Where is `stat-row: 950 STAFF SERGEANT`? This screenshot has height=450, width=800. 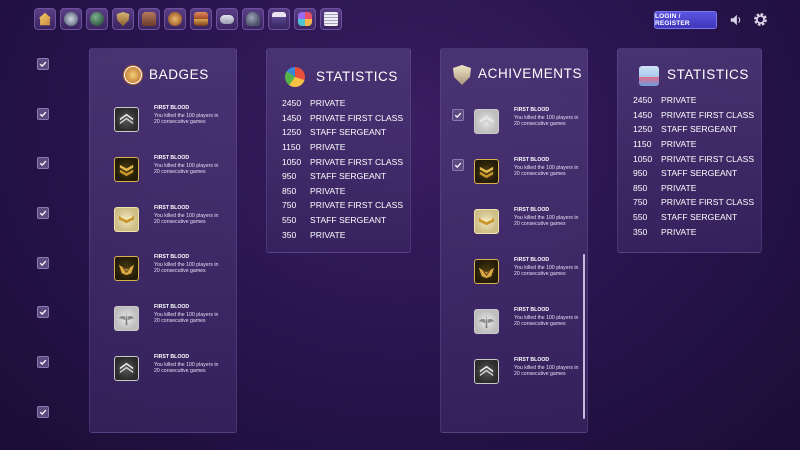 stat-row: 950 STAFF SERGEANT is located at coordinates (342, 176).